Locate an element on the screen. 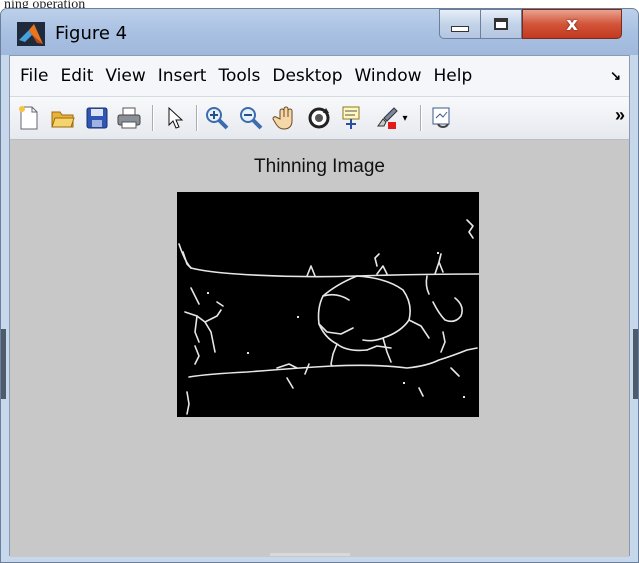 The width and height of the screenshot is (639, 563). menu-desktop: Desktop is located at coordinates (307, 76).